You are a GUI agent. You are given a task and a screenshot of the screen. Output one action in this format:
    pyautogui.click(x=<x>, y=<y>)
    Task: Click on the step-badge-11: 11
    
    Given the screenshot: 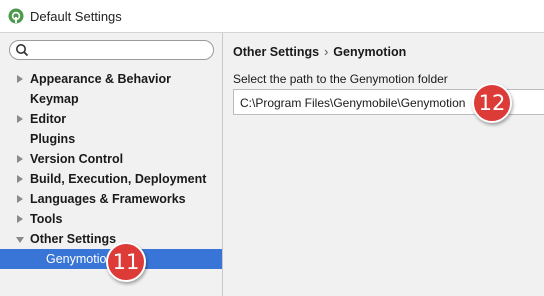 What is the action you would take?
    pyautogui.click(x=126, y=262)
    